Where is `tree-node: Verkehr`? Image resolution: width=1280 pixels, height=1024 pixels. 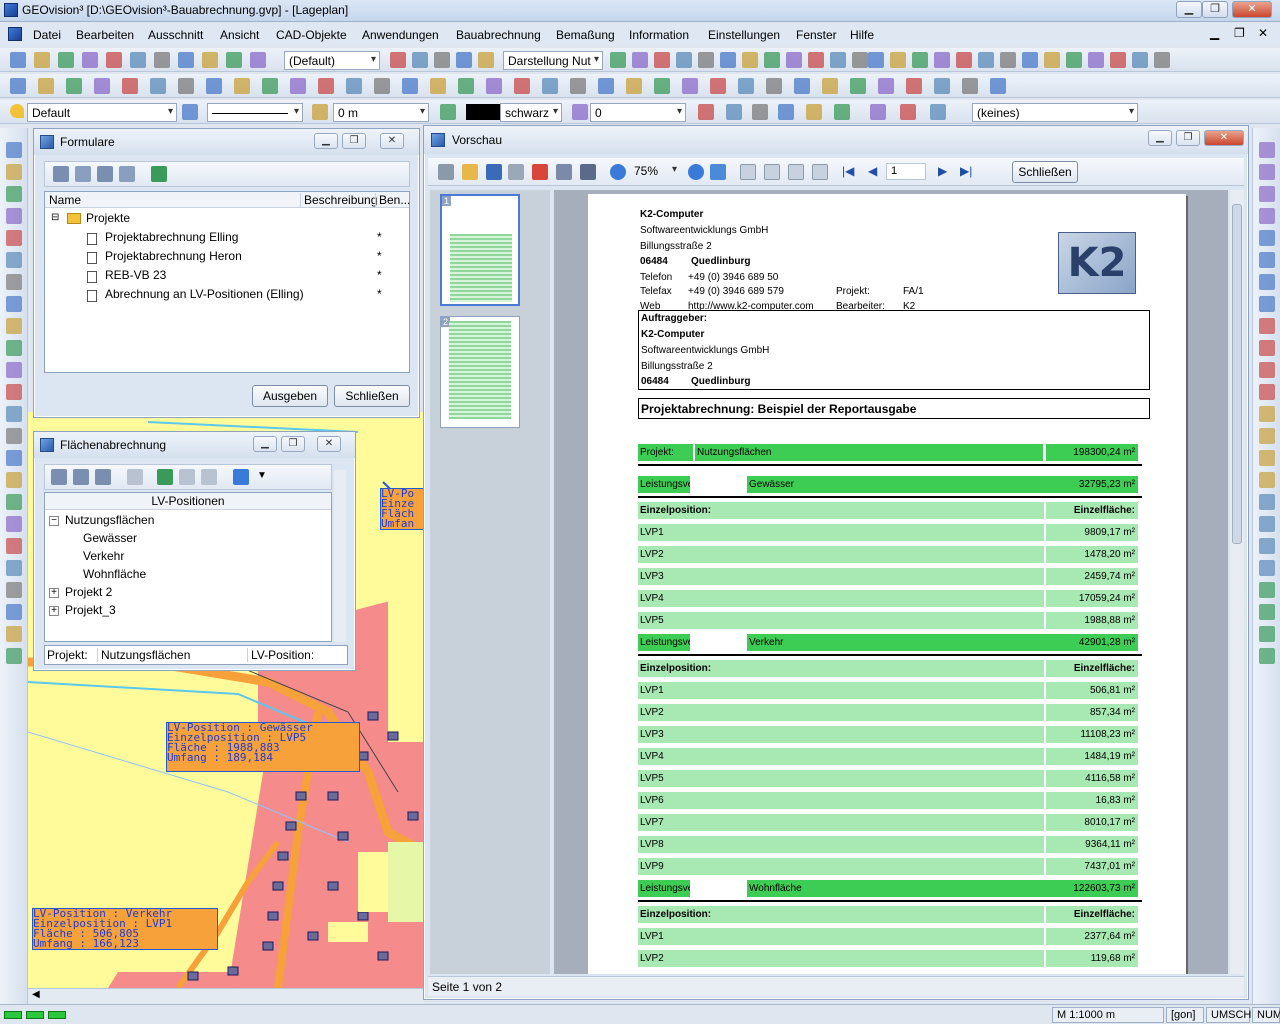
tree-node: Verkehr is located at coordinates (103, 556).